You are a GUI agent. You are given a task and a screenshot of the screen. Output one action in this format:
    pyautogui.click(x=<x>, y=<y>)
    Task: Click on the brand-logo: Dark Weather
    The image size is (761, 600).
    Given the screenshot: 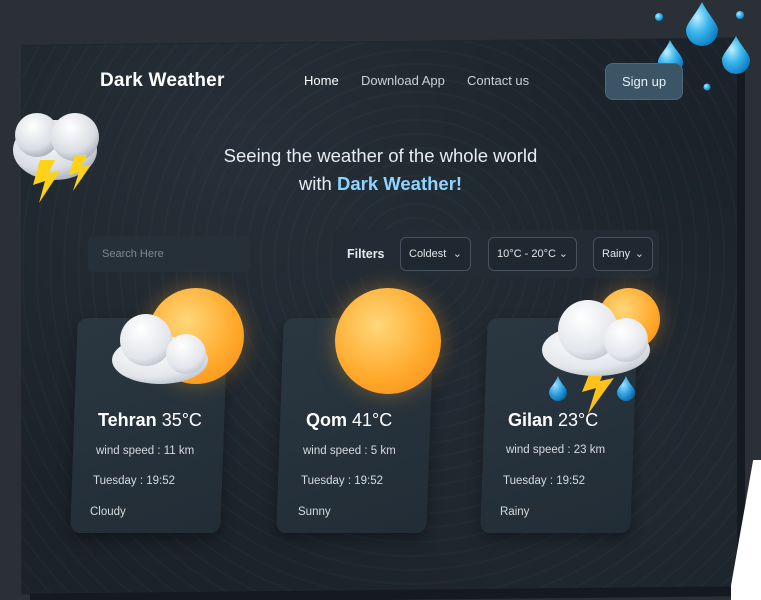 What is the action you would take?
    pyautogui.click(x=162, y=81)
    